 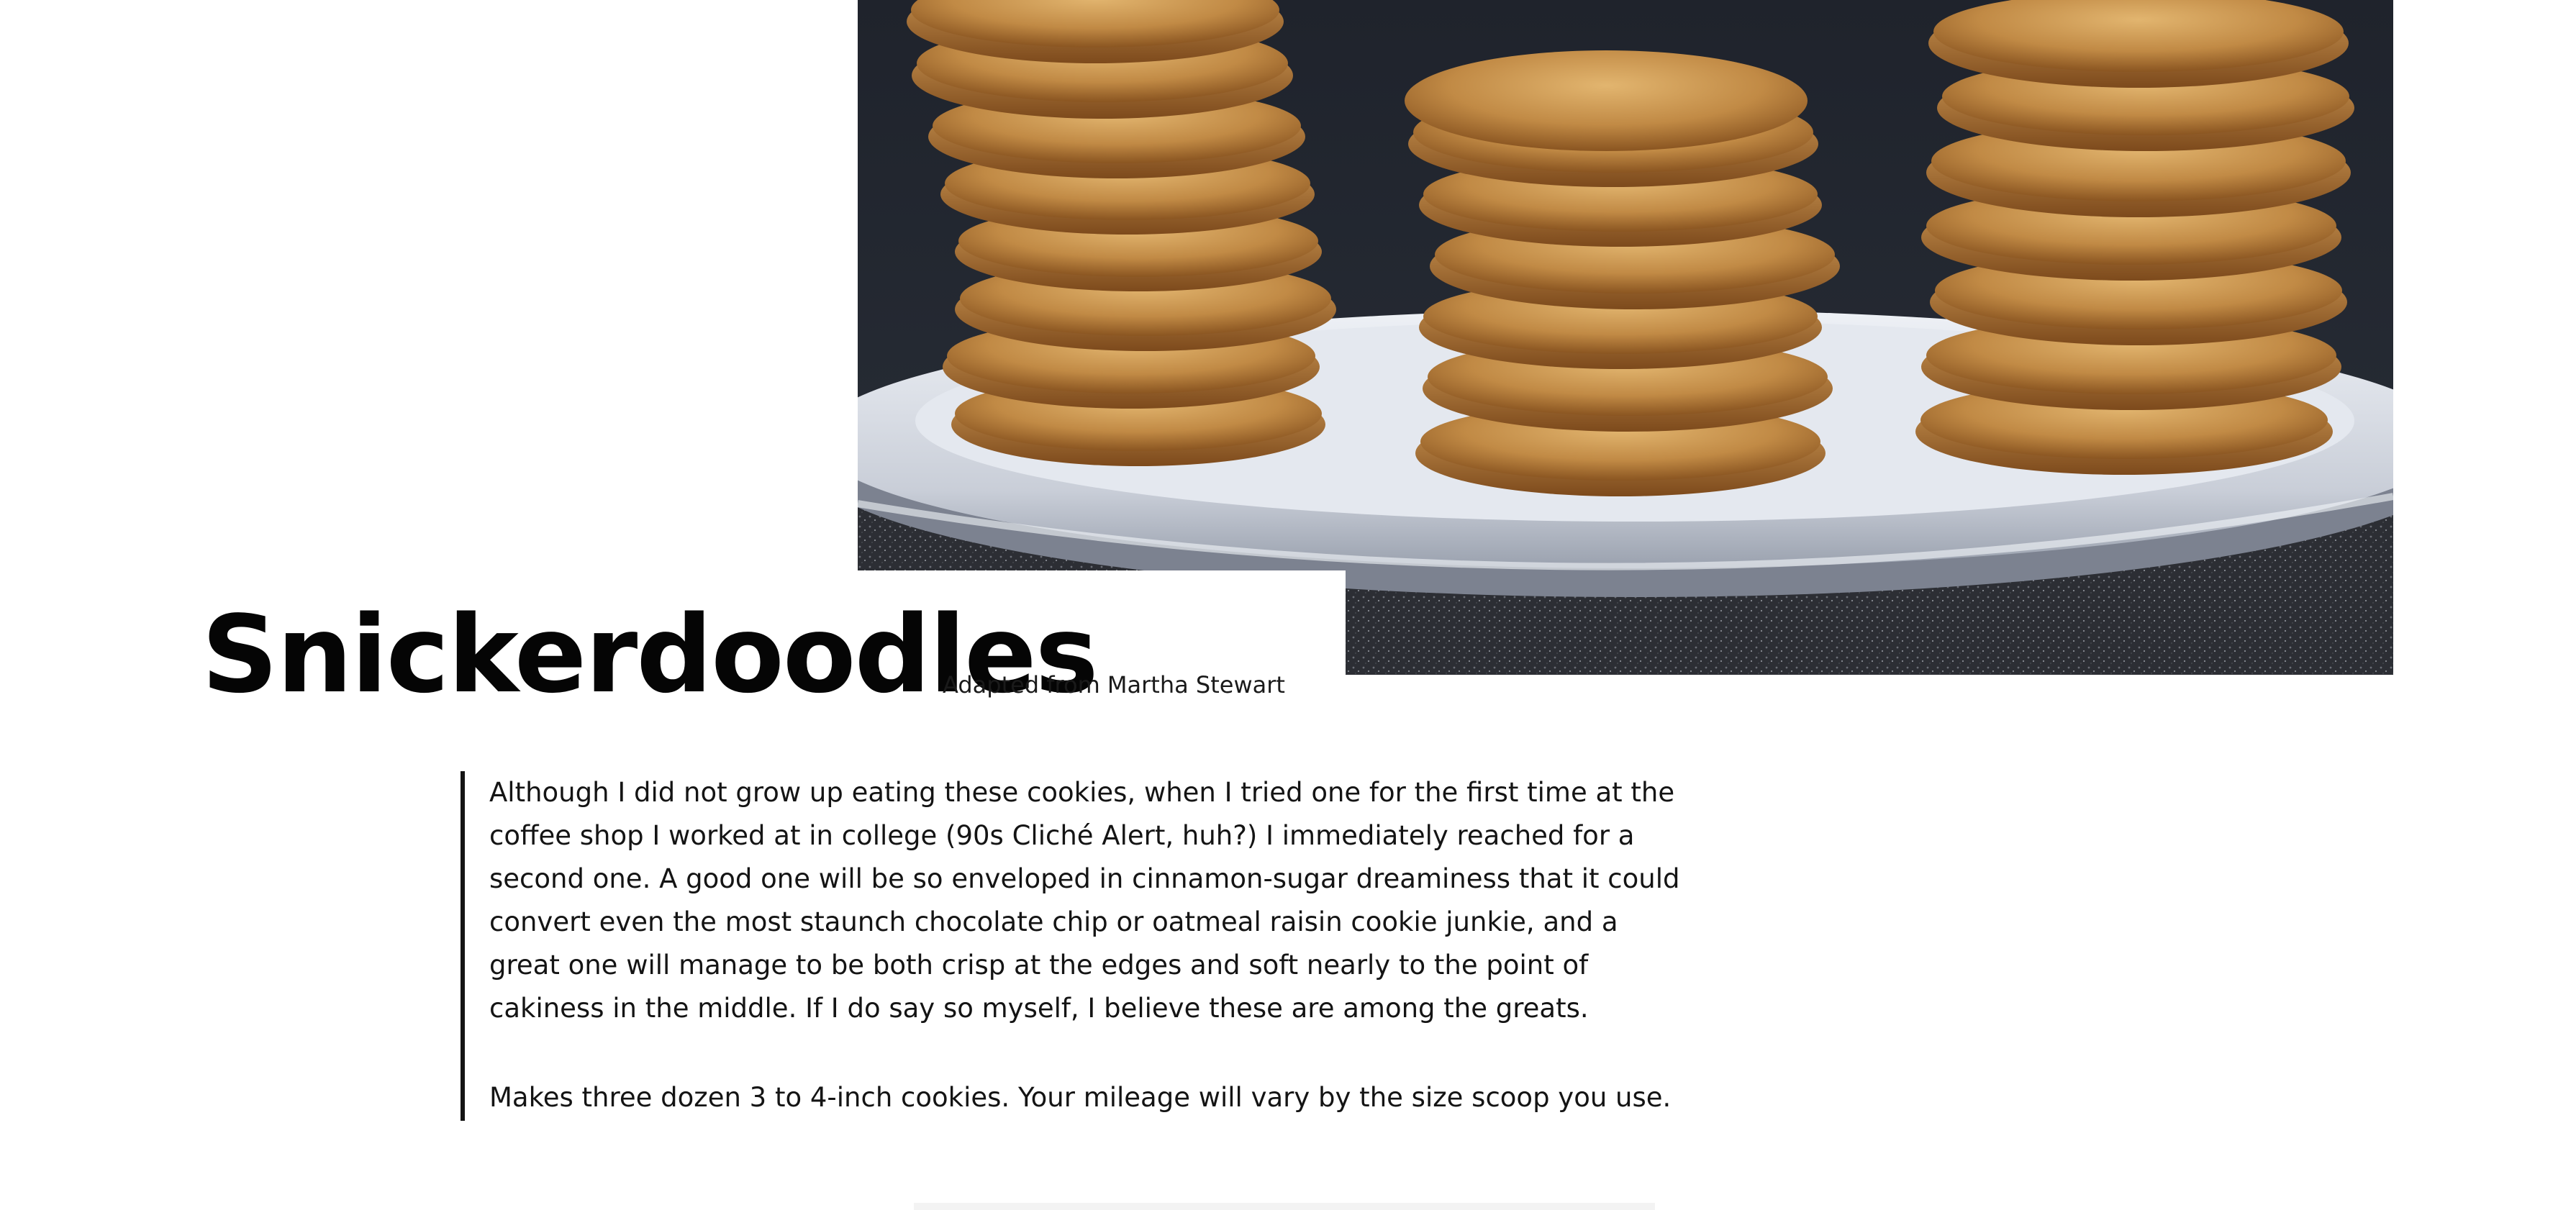 I want to click on recipe-source: Adapted from Martha Stewart, so click(x=1114, y=685).